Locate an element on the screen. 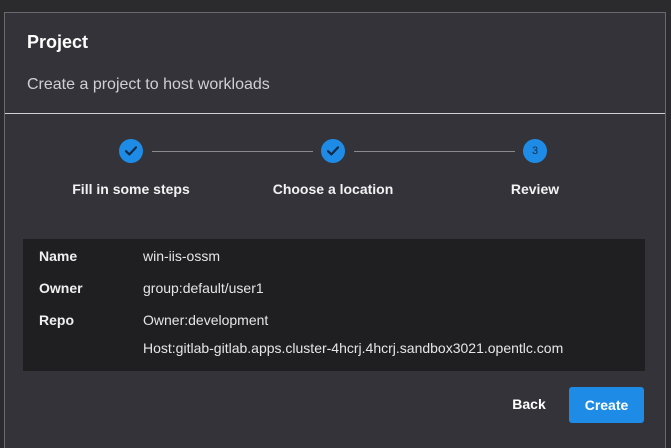 This screenshot has width=671, height=448. dialog-title: Project is located at coordinates (58, 42).